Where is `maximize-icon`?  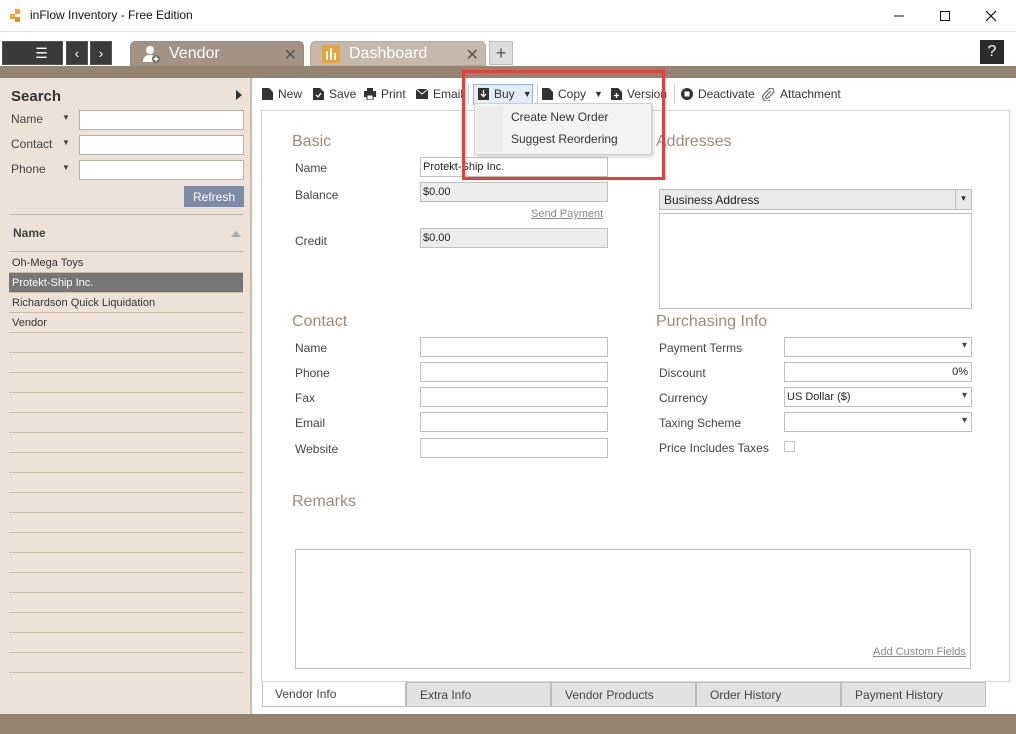
maximize-icon is located at coordinates (945, 16).